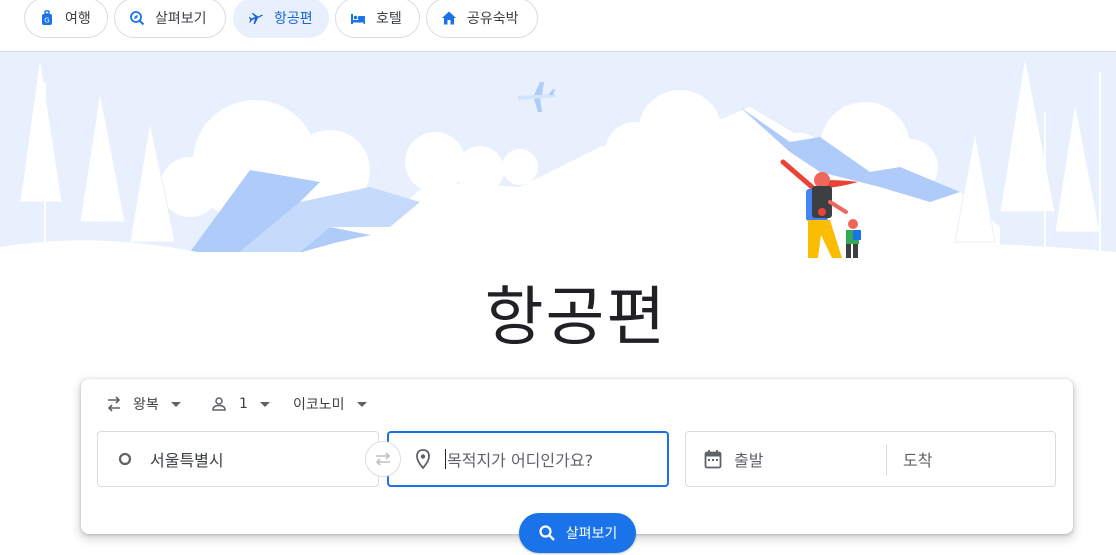  I want to click on nav-chip-label: 살펴보기, so click(181, 19).